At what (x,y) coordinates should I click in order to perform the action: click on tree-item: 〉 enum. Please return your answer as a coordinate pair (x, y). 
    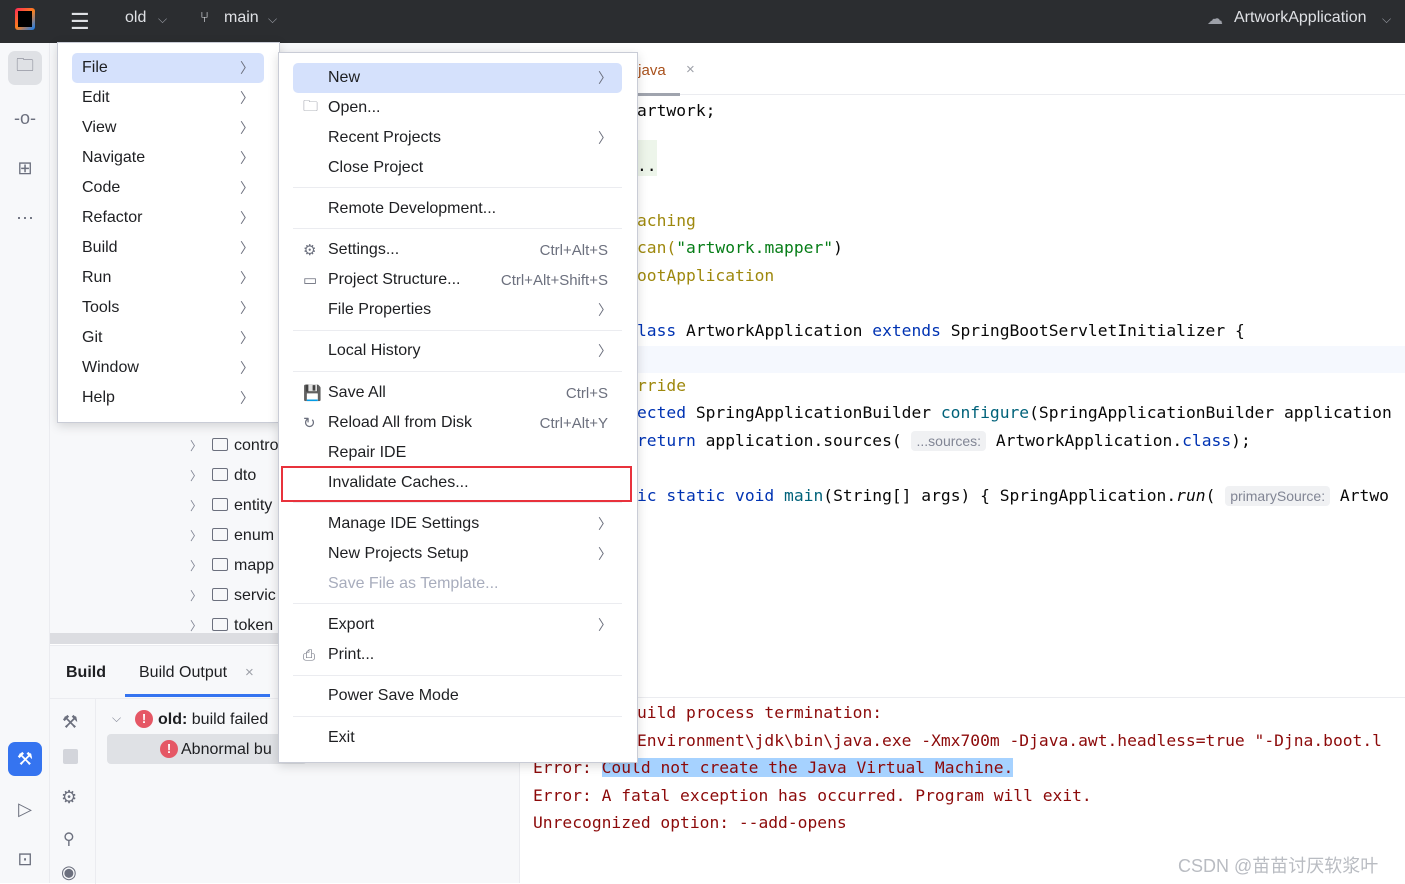
    Looking at the image, I should click on (232, 536).